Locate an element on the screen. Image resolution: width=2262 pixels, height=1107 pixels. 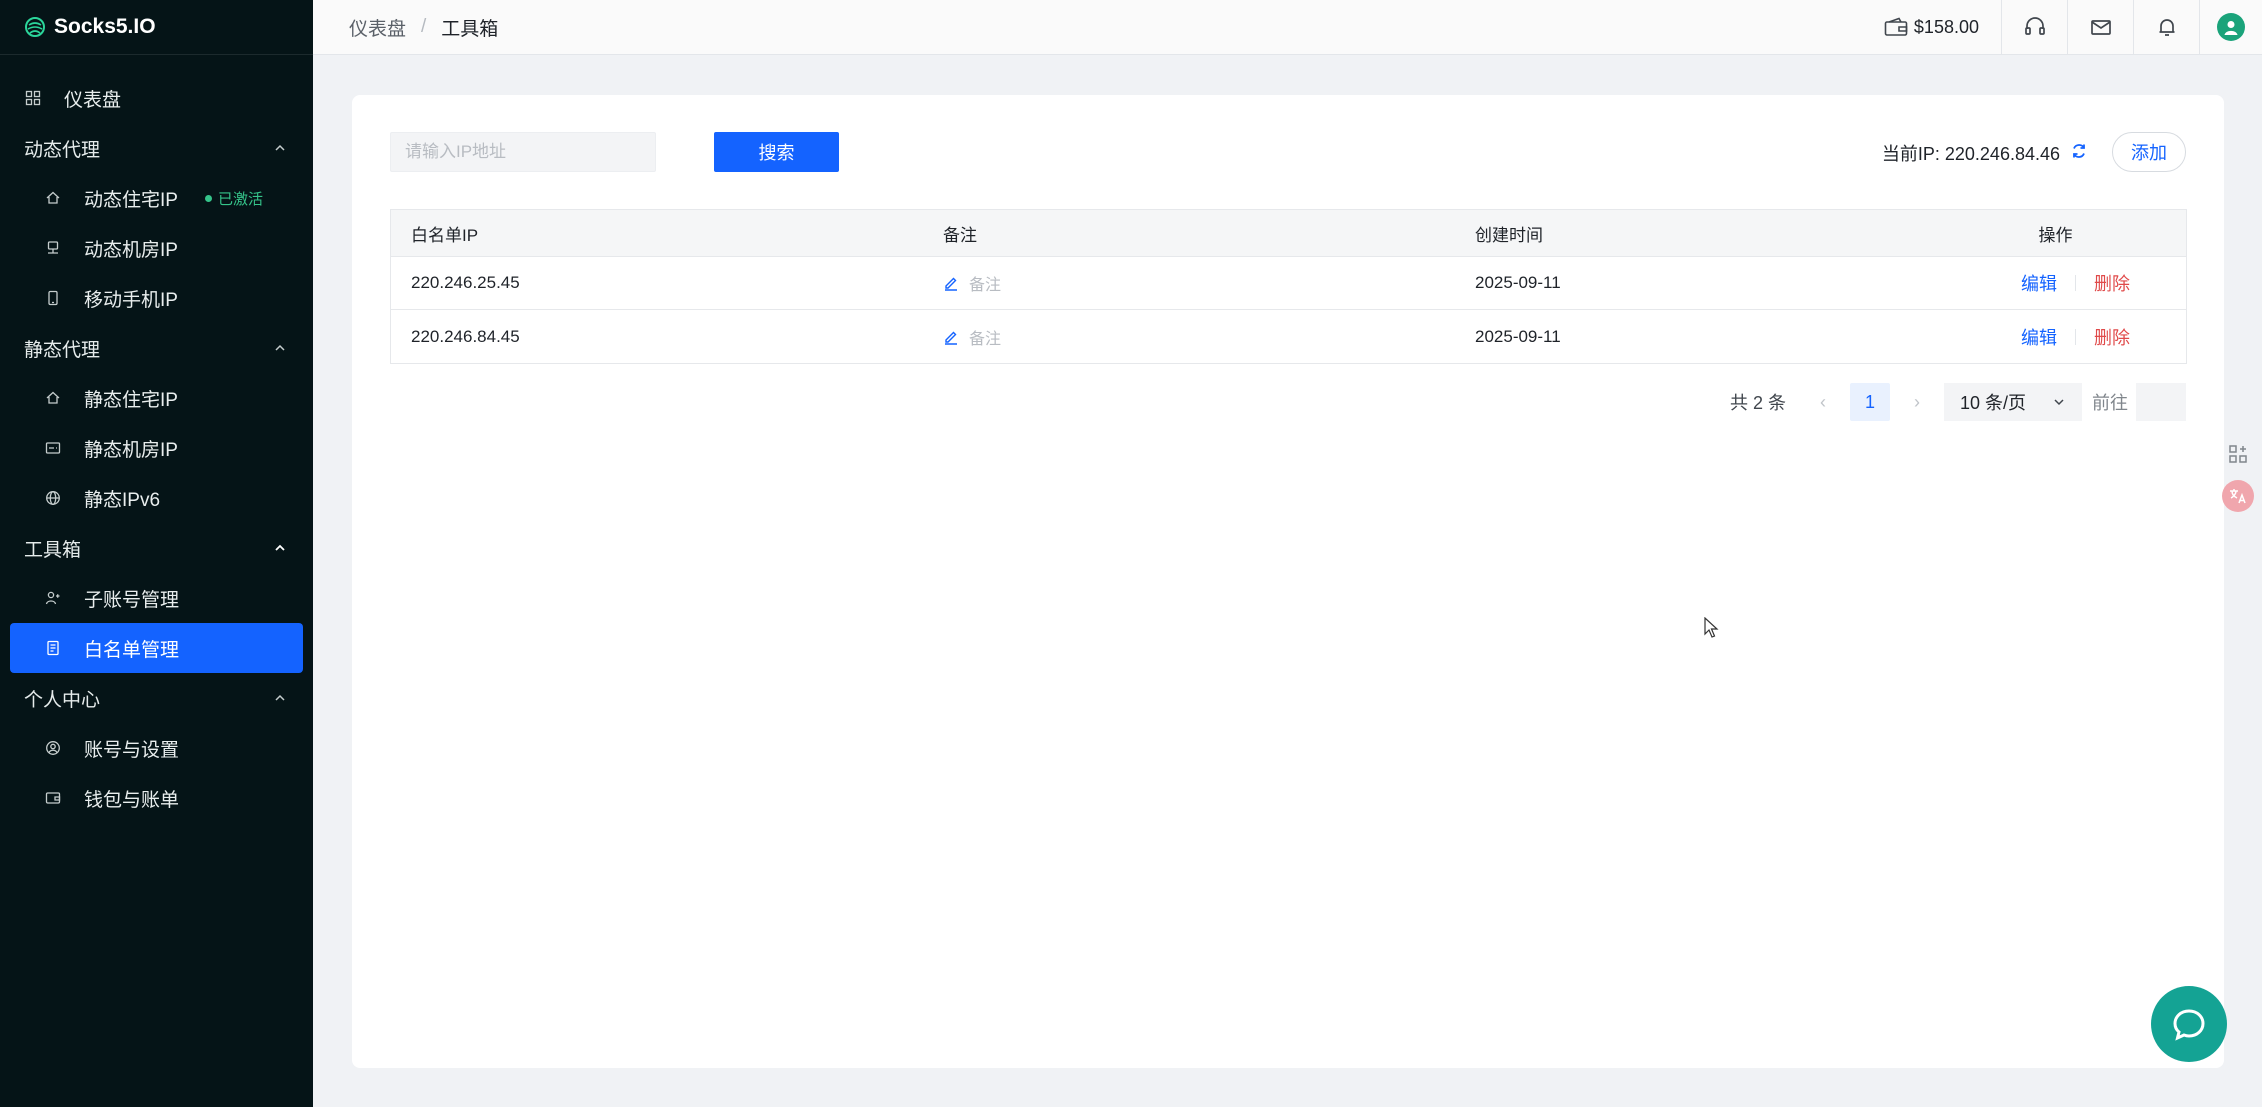
page-size-select: 10 条/页 is located at coordinates (2013, 402).